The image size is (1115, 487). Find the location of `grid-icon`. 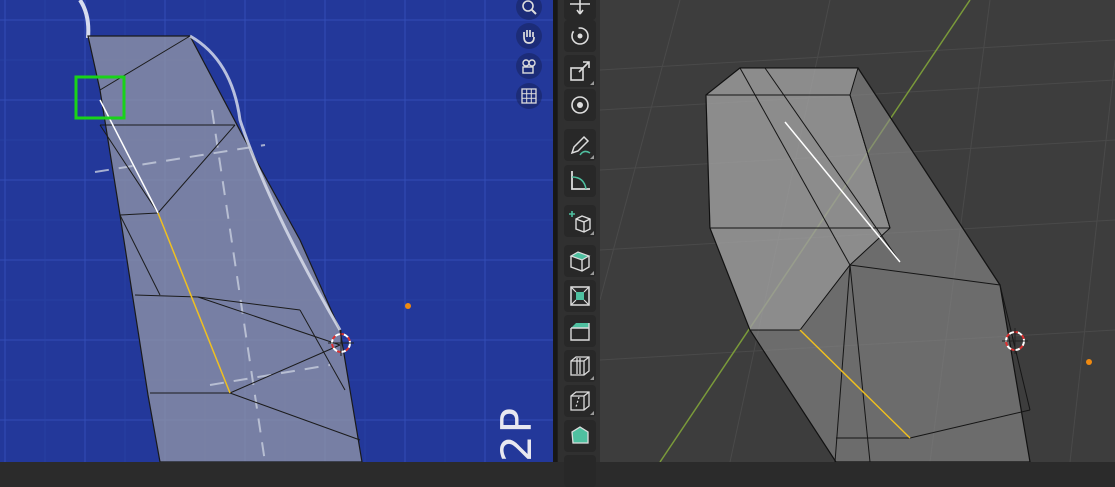

grid-icon is located at coordinates (529, 96).